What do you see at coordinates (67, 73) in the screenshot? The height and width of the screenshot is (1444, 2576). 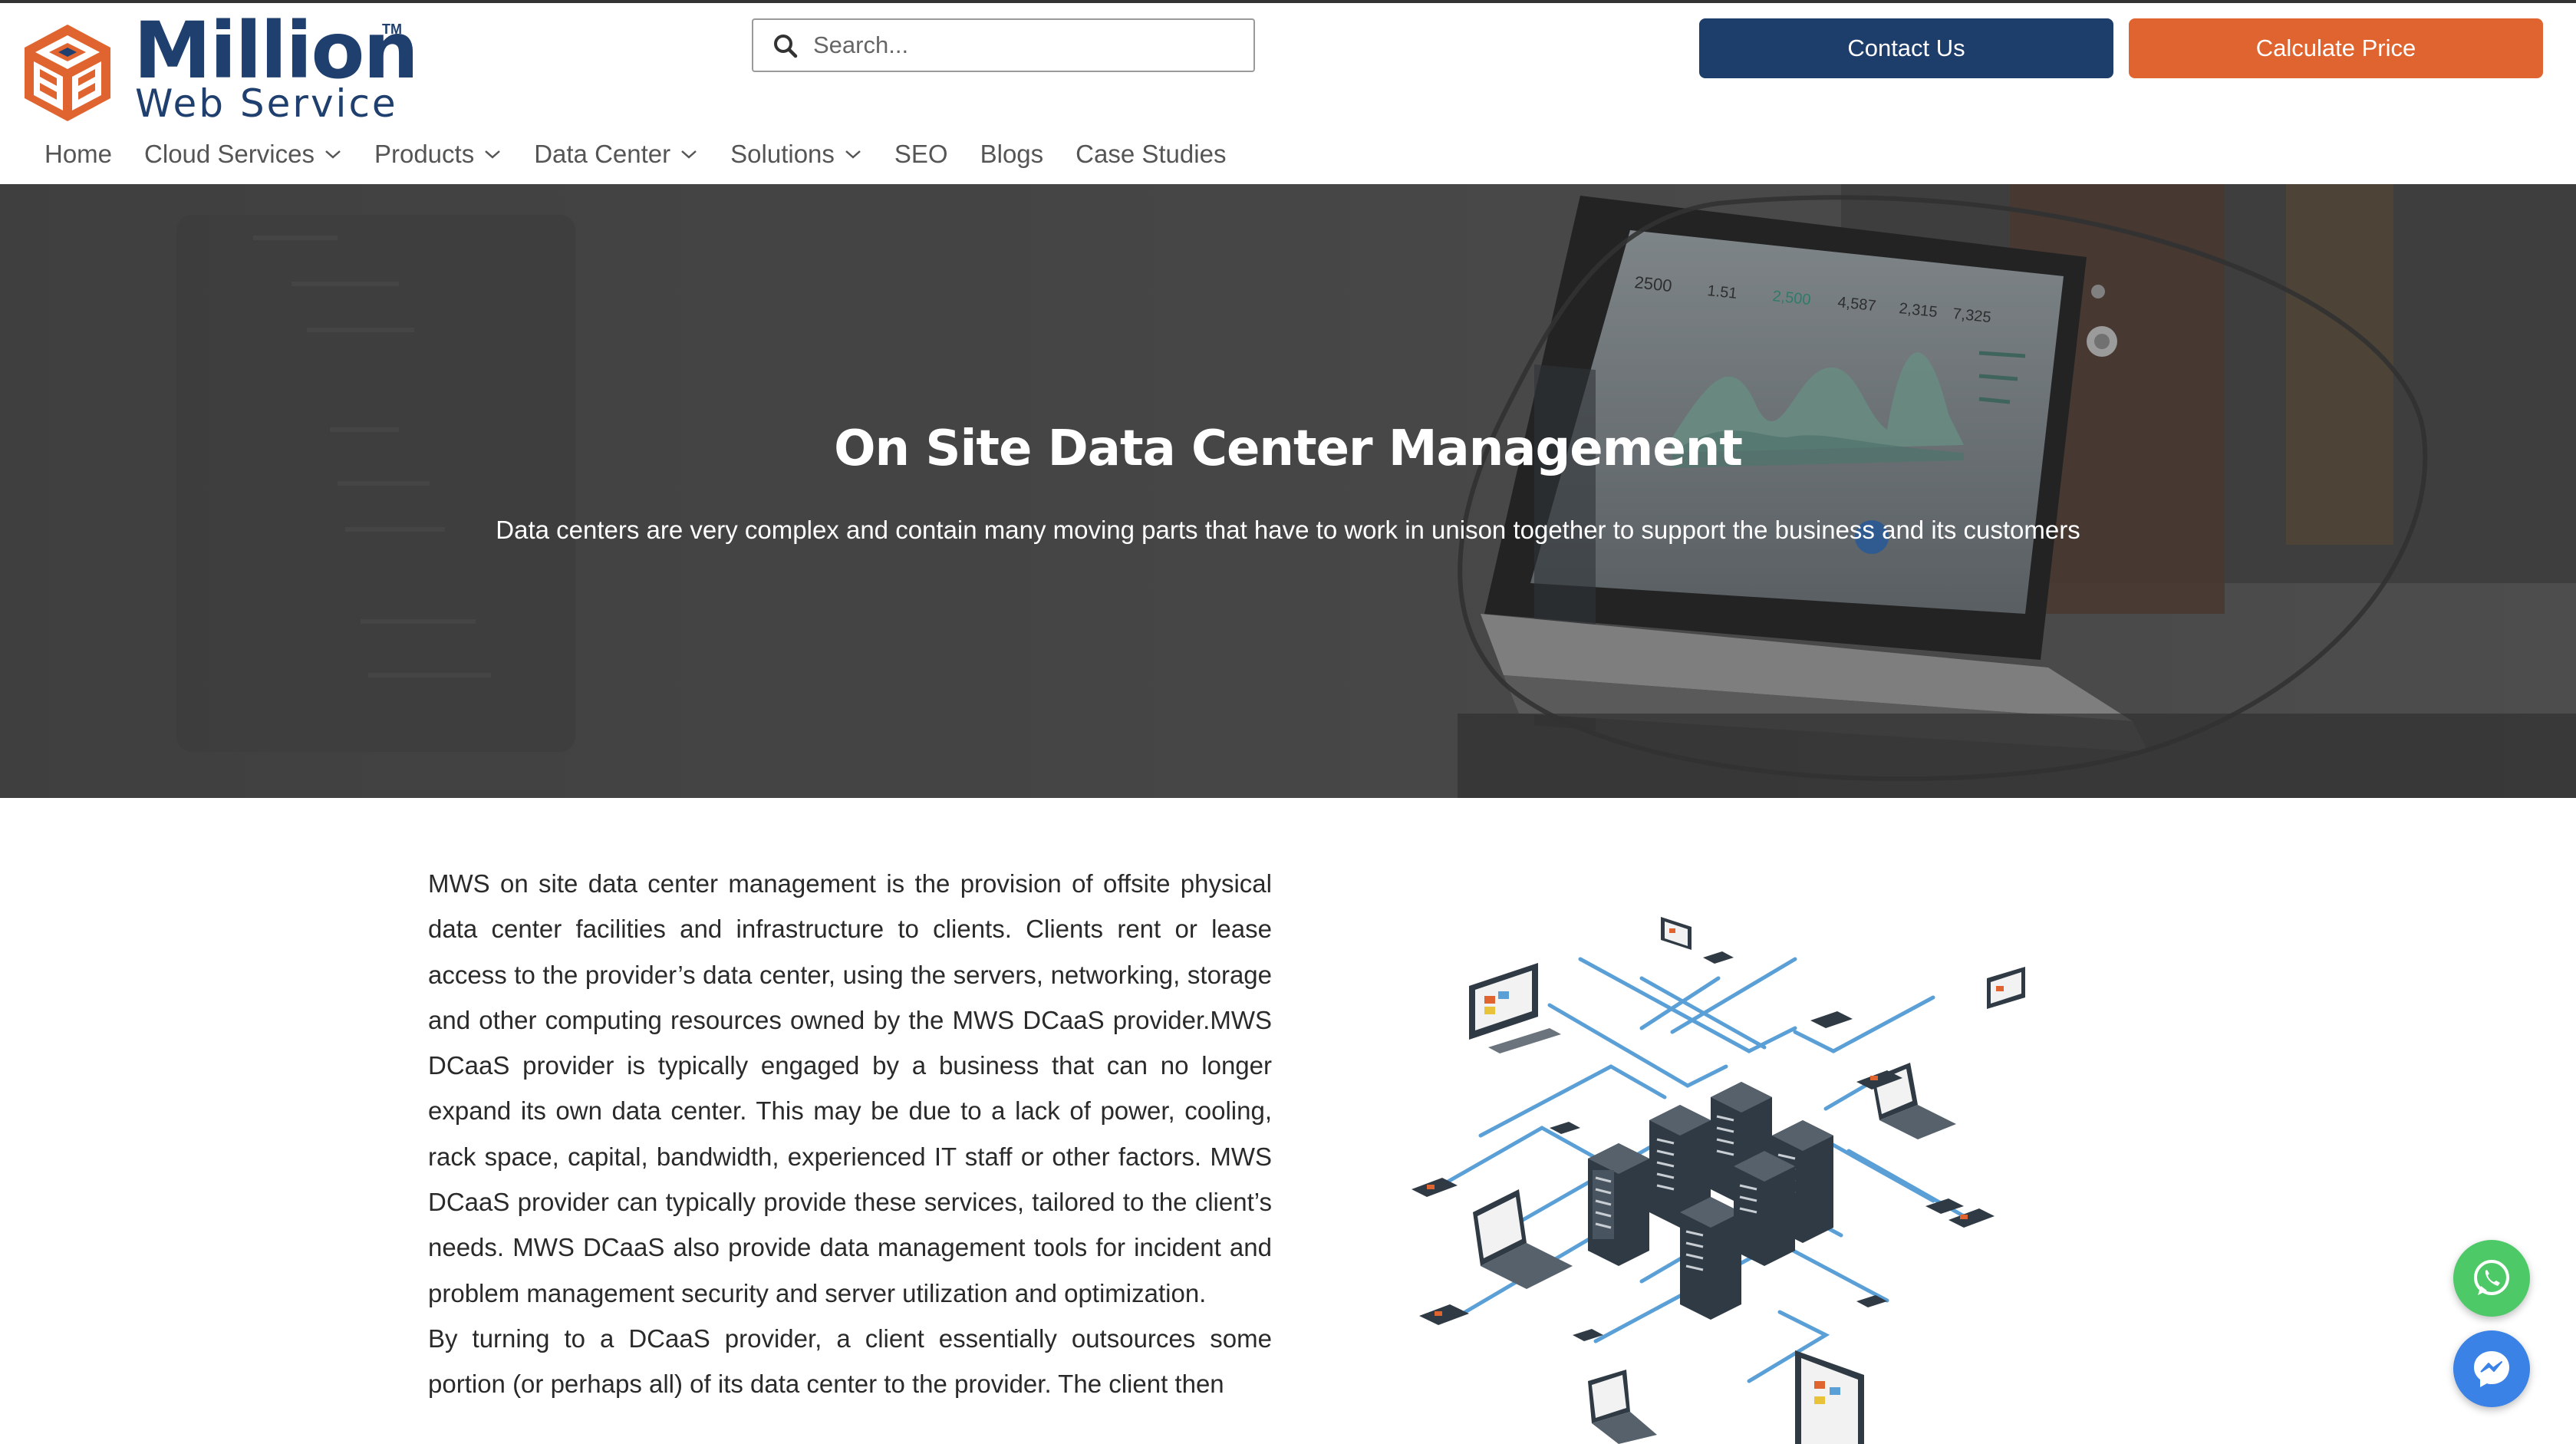 I see `logo-cube-icon` at bounding box center [67, 73].